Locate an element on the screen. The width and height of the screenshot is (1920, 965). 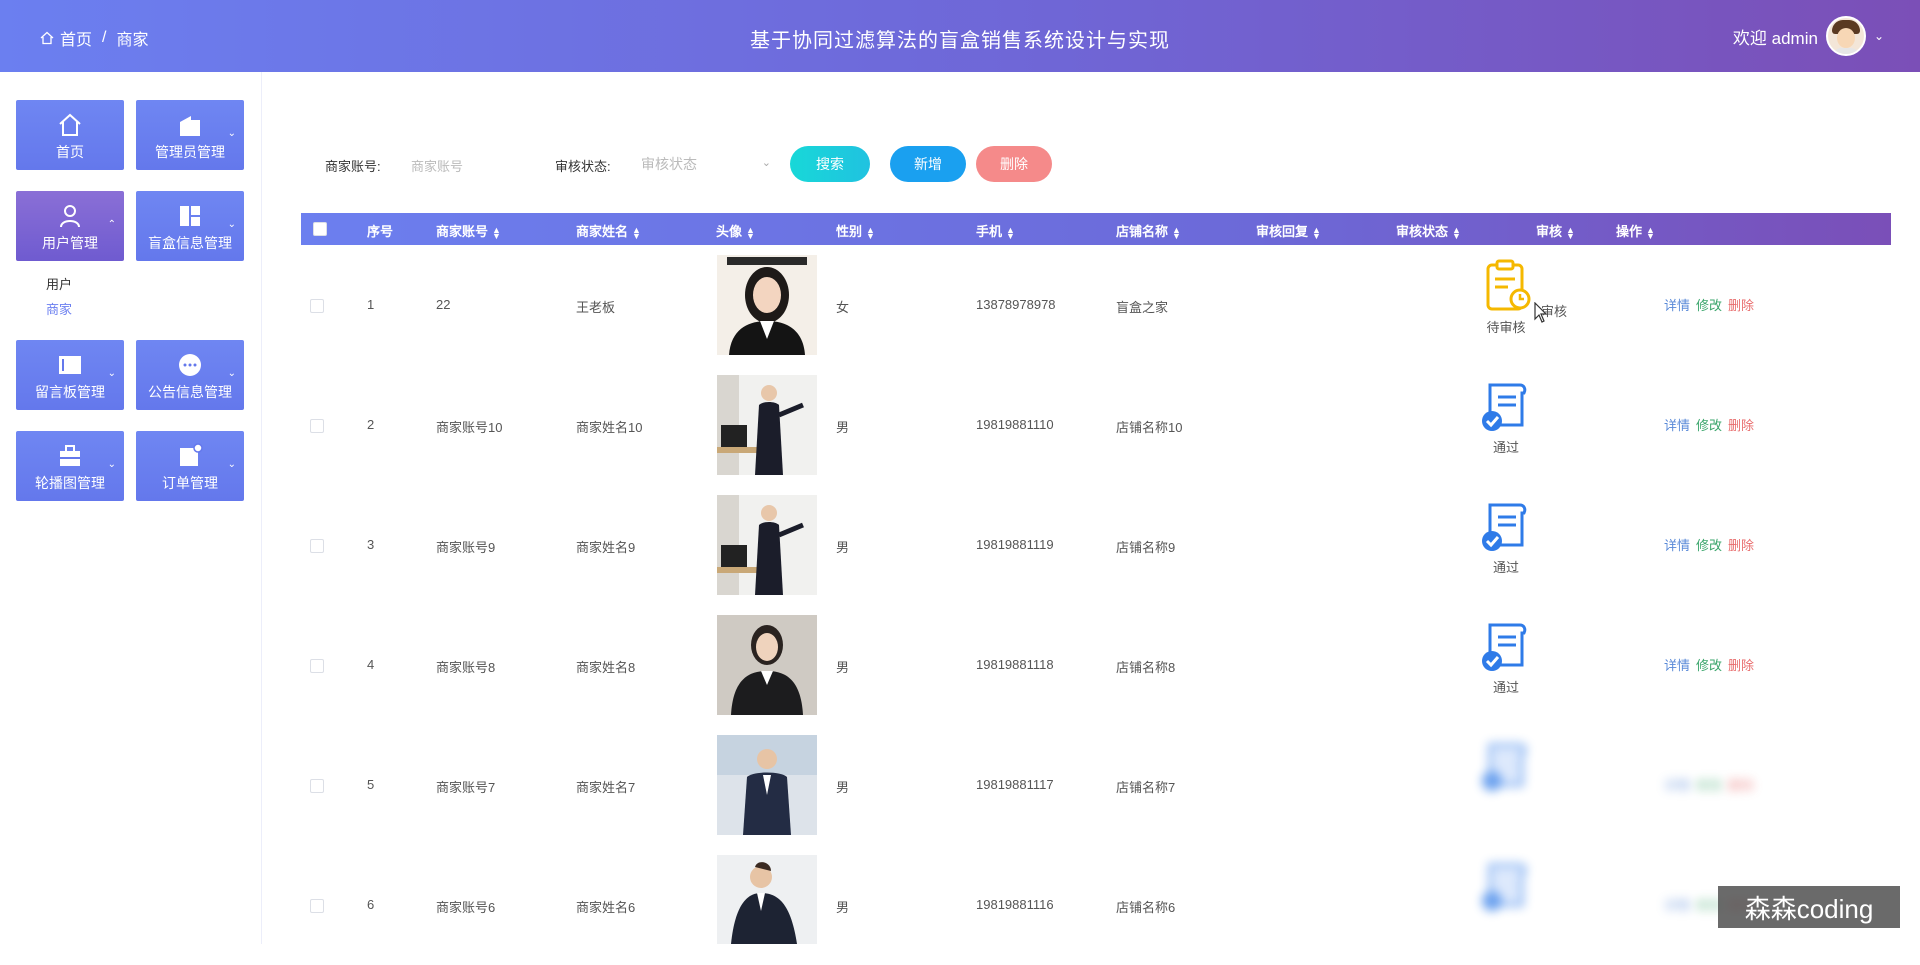
cell-name: 商家姓名7 is located at coordinates (606, 787).